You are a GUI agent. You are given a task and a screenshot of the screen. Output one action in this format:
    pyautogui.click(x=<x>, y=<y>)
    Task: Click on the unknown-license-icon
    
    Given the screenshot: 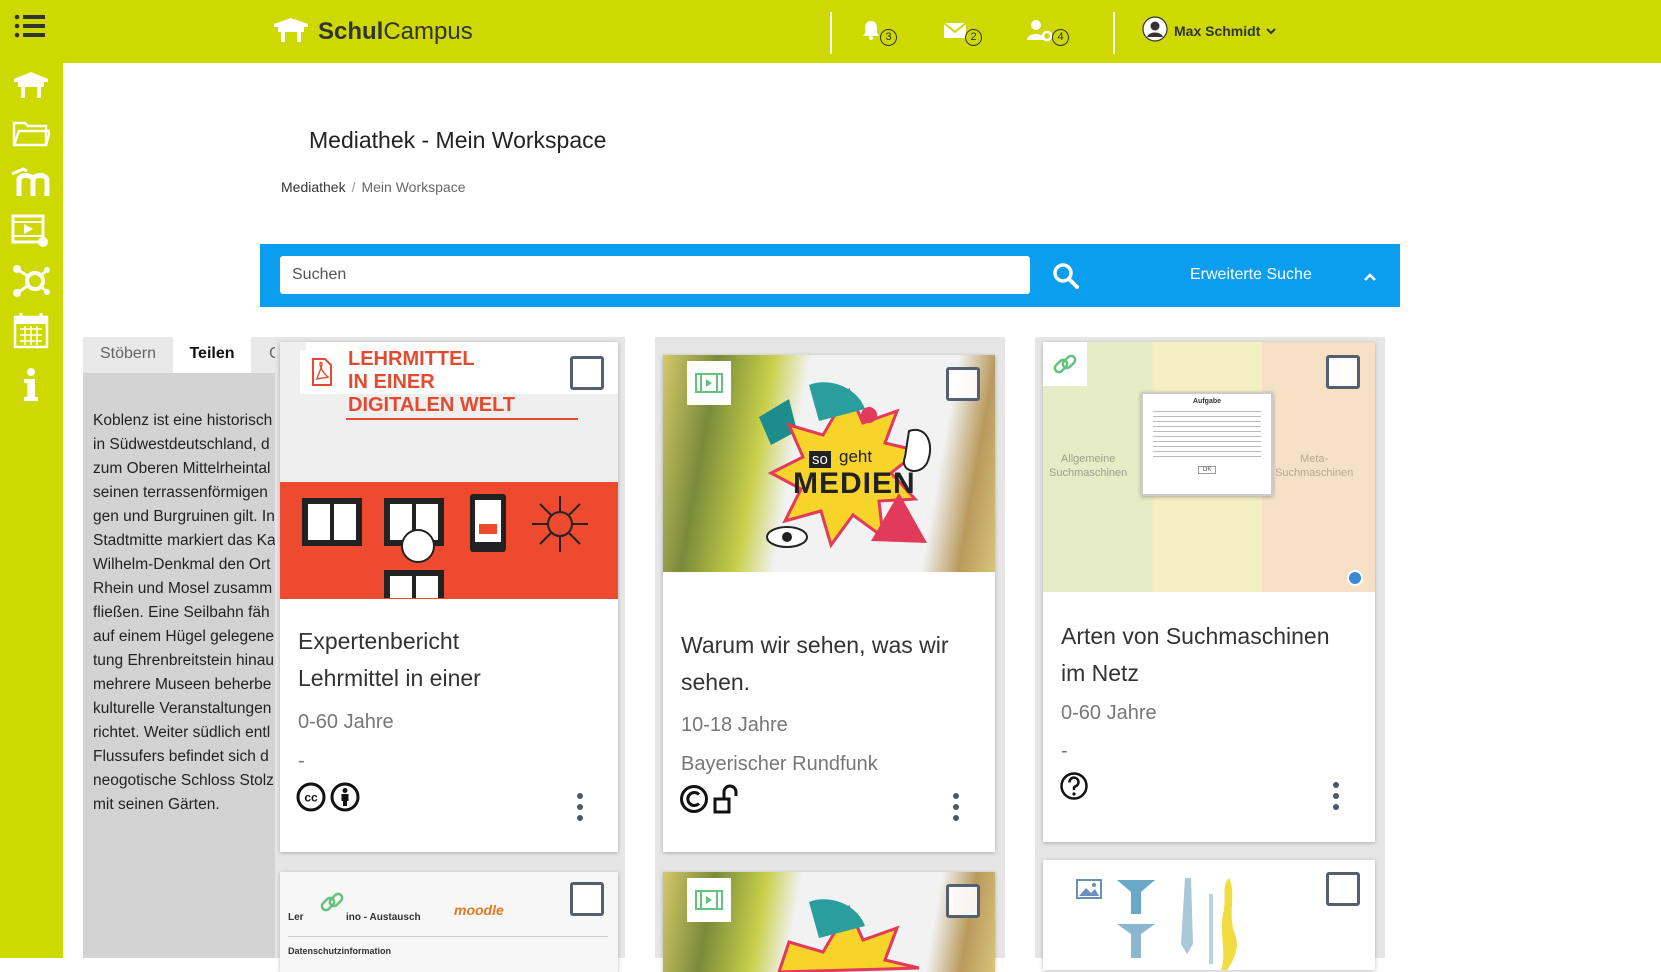 What is the action you would take?
    pyautogui.click(x=1074, y=788)
    